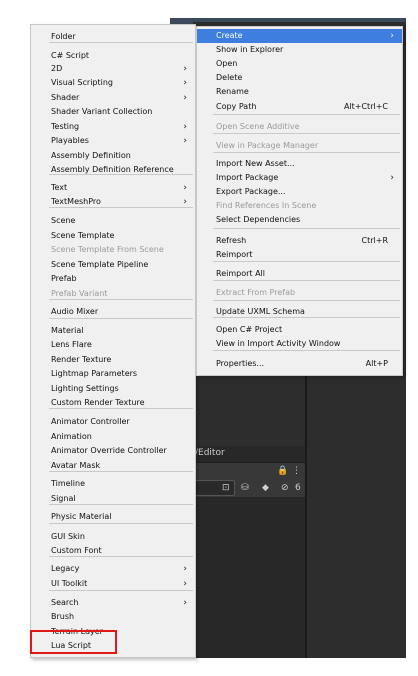  What do you see at coordinates (240, 273) in the screenshot?
I see `menu-item-label: Reimport All` at bounding box center [240, 273].